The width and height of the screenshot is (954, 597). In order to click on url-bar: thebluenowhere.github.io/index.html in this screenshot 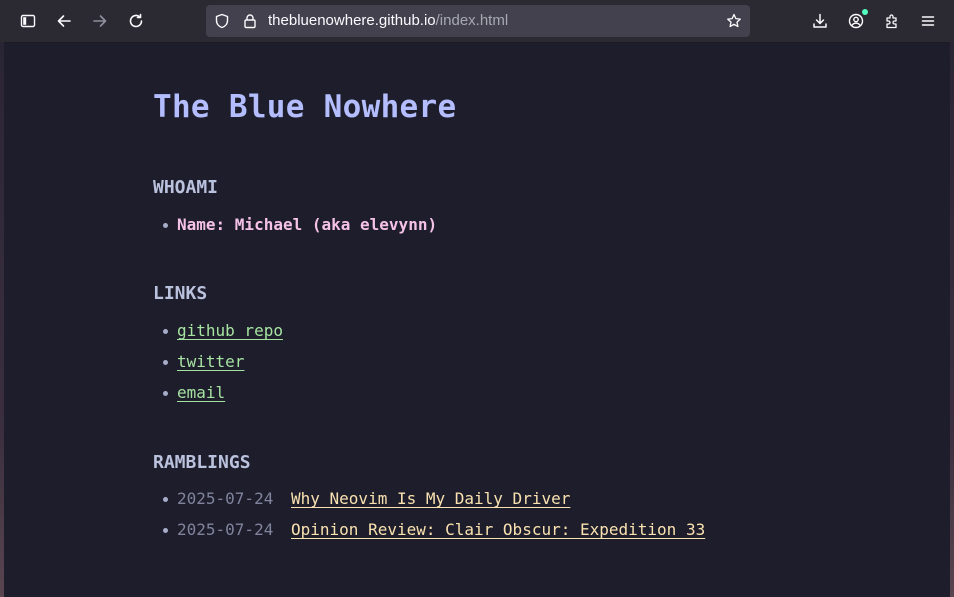, I will do `click(478, 21)`.